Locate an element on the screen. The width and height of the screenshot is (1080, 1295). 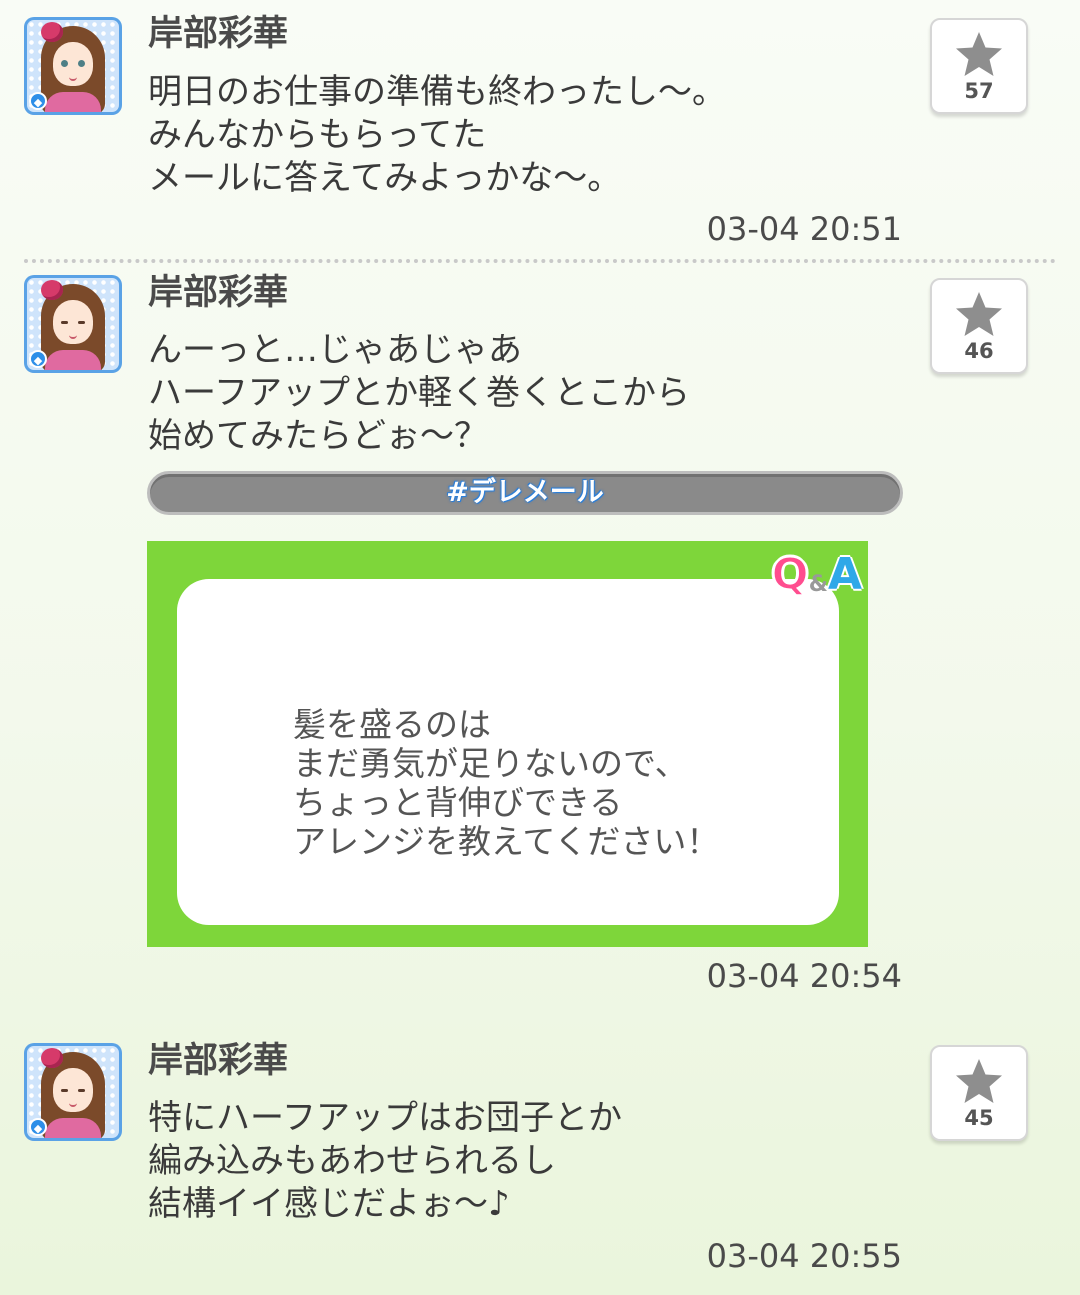
post-text: 特にハーフアップはお団子とか 編み込みもあわせられるし 結構イイ感じだよぉ〜♪ is located at coordinates (385, 1161).